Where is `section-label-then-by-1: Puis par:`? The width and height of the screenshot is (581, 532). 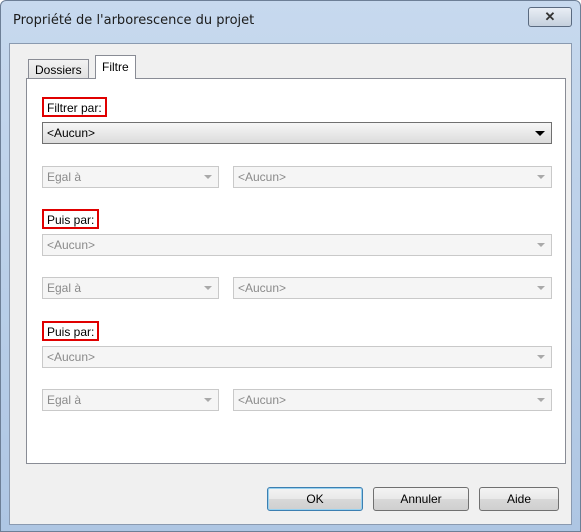 section-label-then-by-1: Puis par: is located at coordinates (71, 219).